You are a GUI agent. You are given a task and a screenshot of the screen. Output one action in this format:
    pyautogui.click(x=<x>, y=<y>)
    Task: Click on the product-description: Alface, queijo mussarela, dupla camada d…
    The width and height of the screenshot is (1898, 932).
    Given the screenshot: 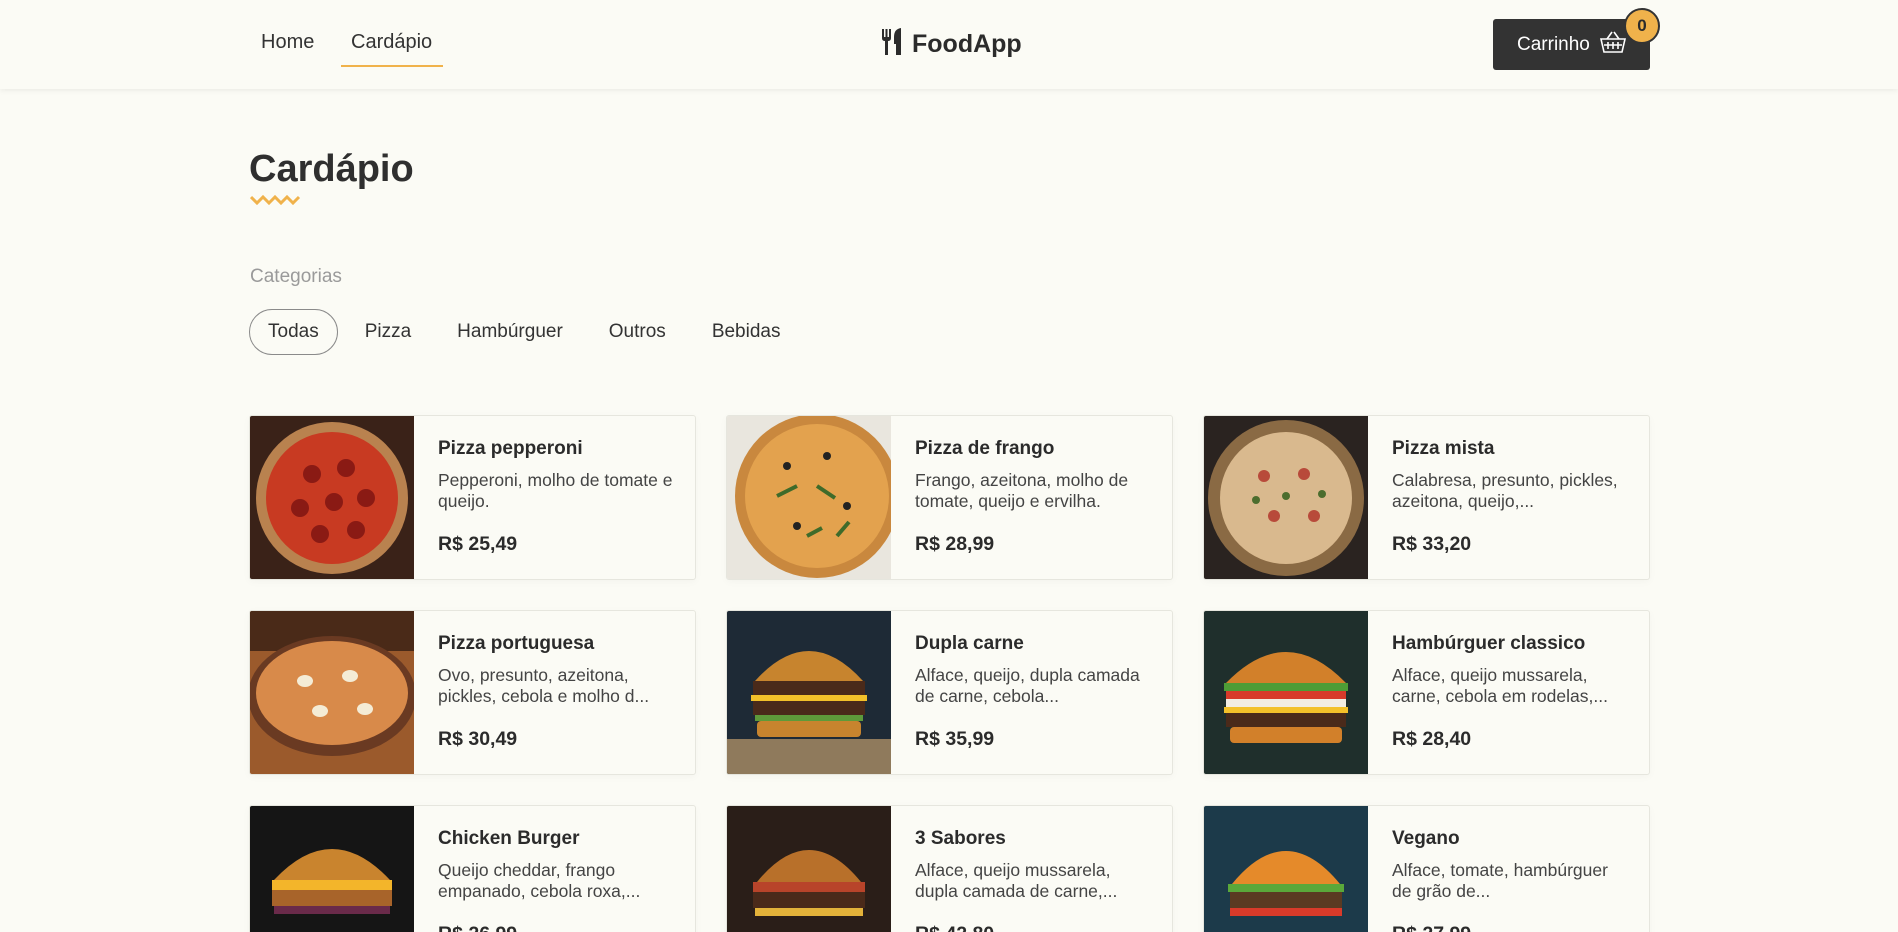 What is the action you would take?
    pyautogui.click(x=1016, y=880)
    